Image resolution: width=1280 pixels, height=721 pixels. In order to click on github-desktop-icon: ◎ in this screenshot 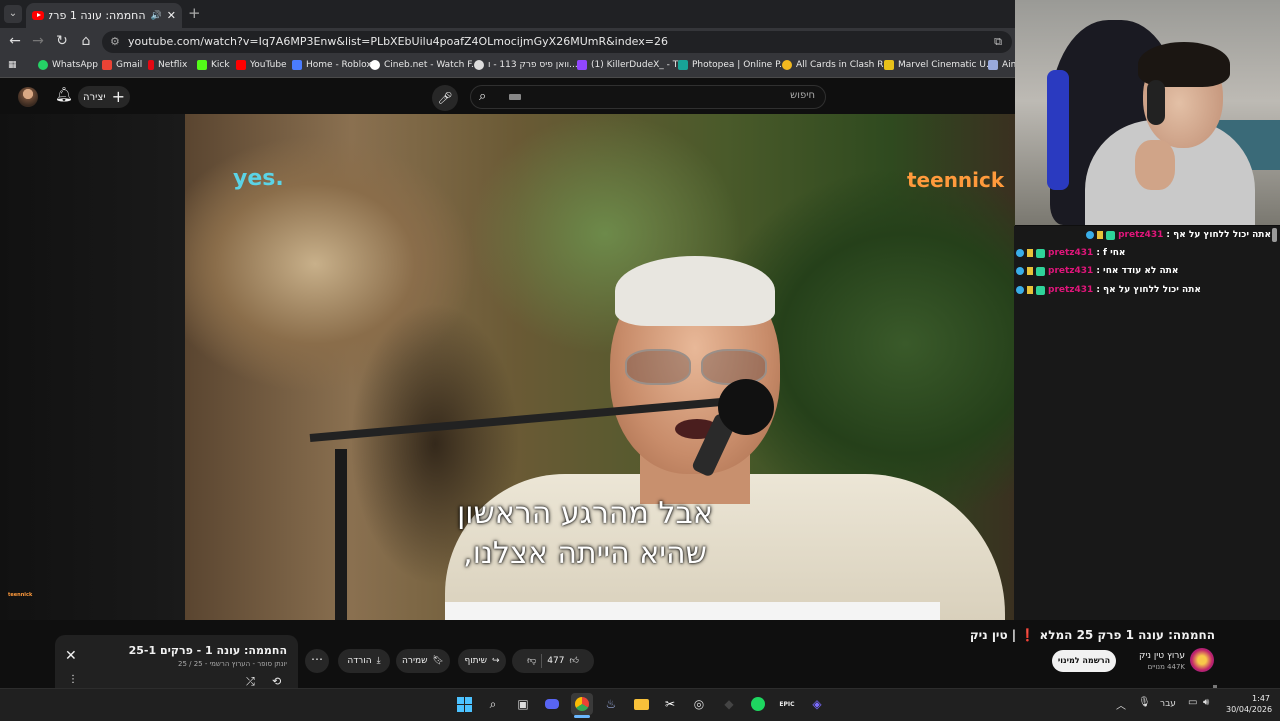, I will do `click(699, 704)`.